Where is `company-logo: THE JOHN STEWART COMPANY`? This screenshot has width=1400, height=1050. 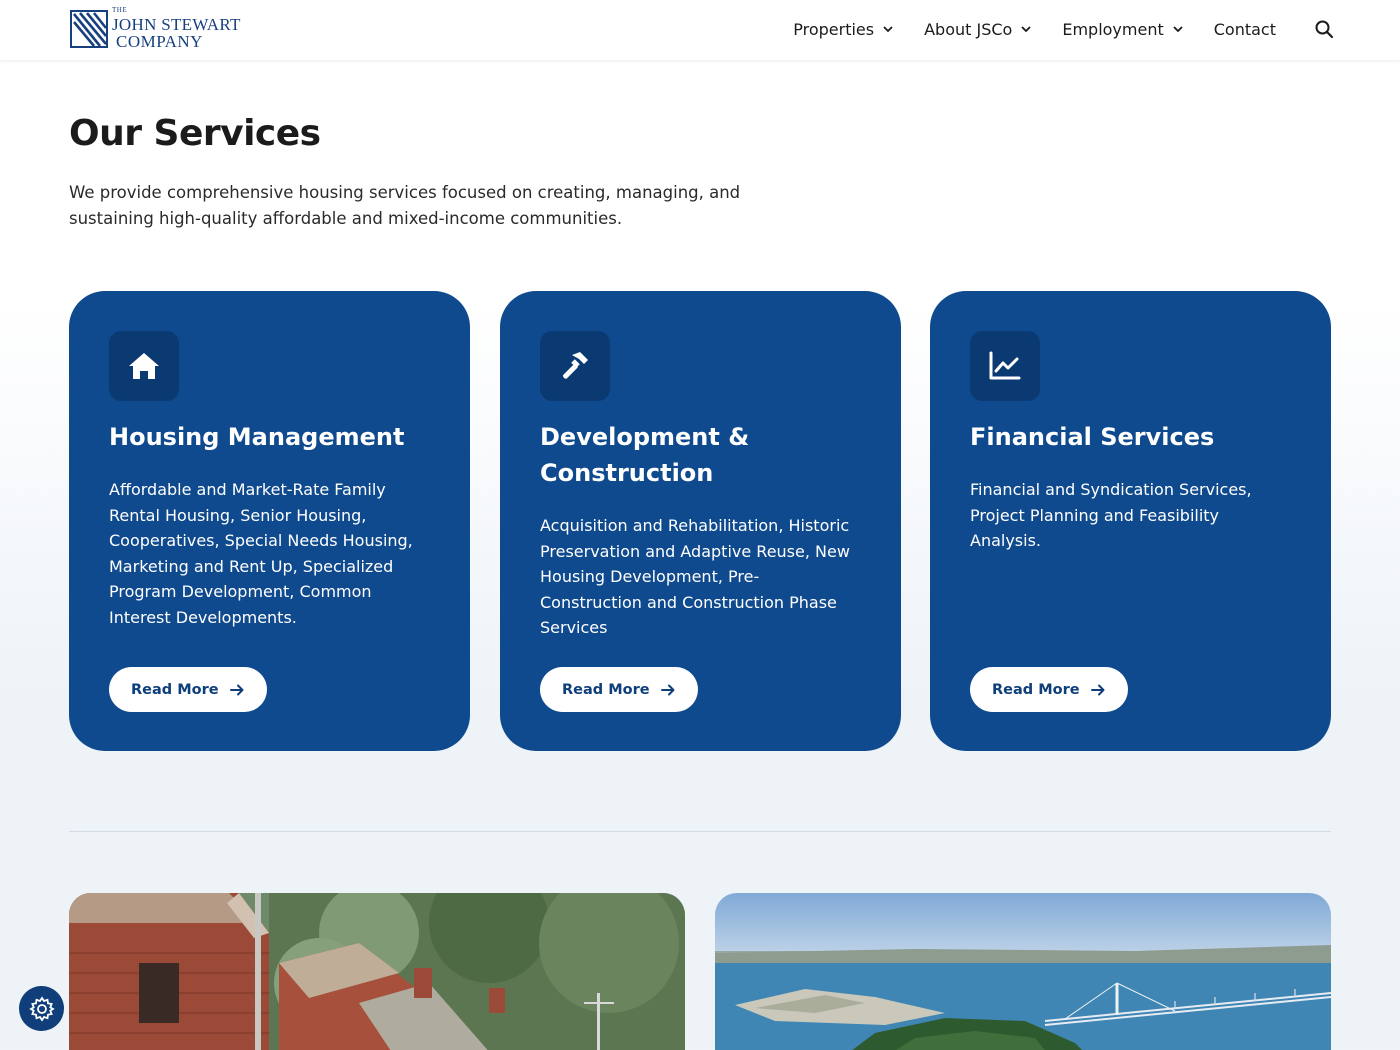 company-logo: THE JOHN STEWART COMPANY is located at coordinates (155, 28).